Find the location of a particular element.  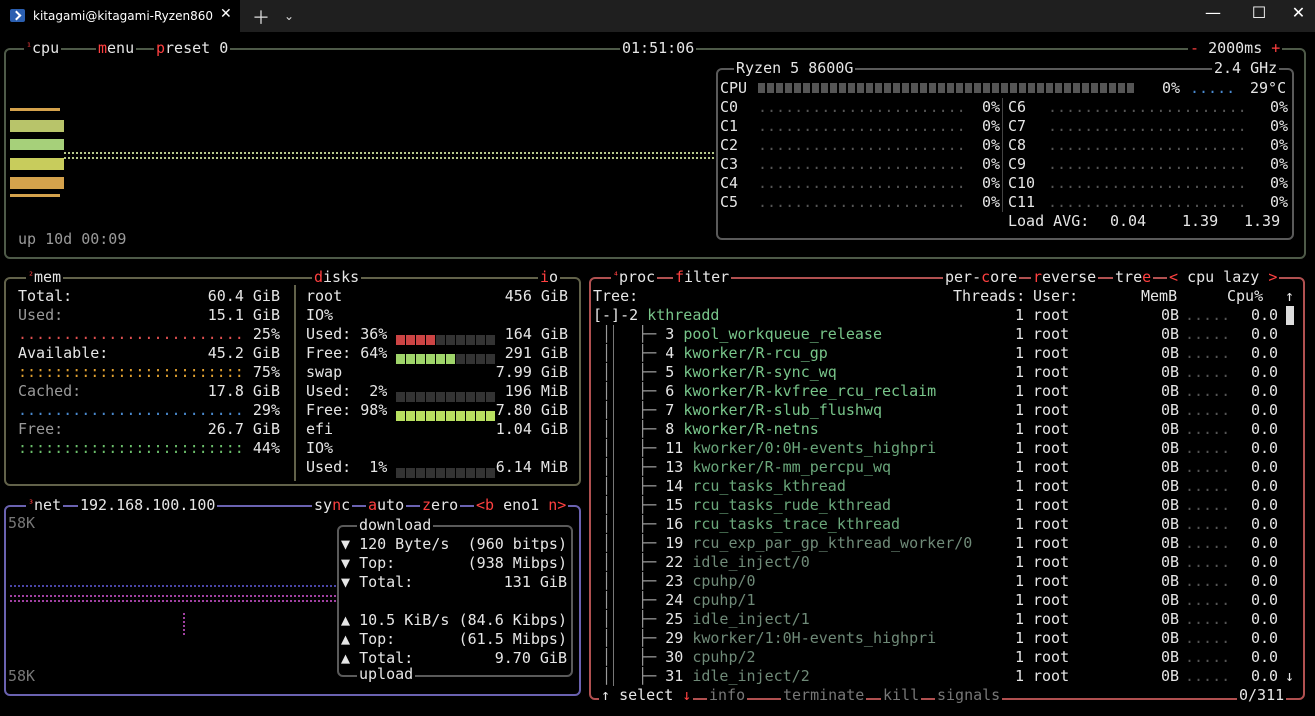

download-total-label: Total: is located at coordinates (386, 582).